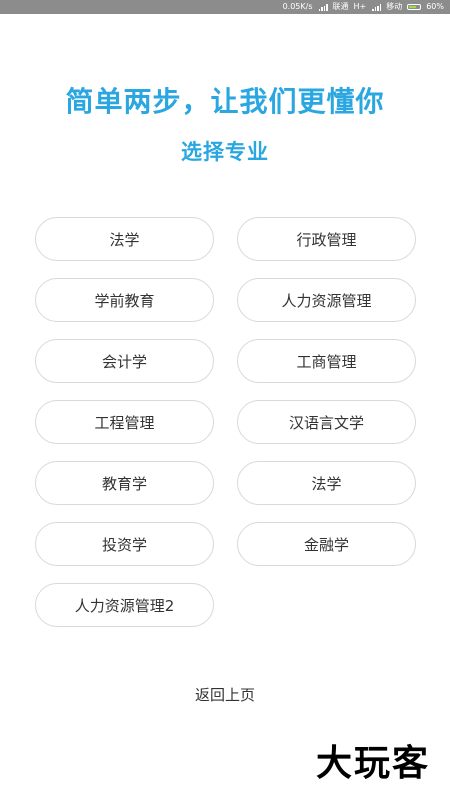 Image resolution: width=450 pixels, height=800 pixels. Describe the element at coordinates (326, 361) in the screenshot. I see `major-option: 工商管理` at that location.